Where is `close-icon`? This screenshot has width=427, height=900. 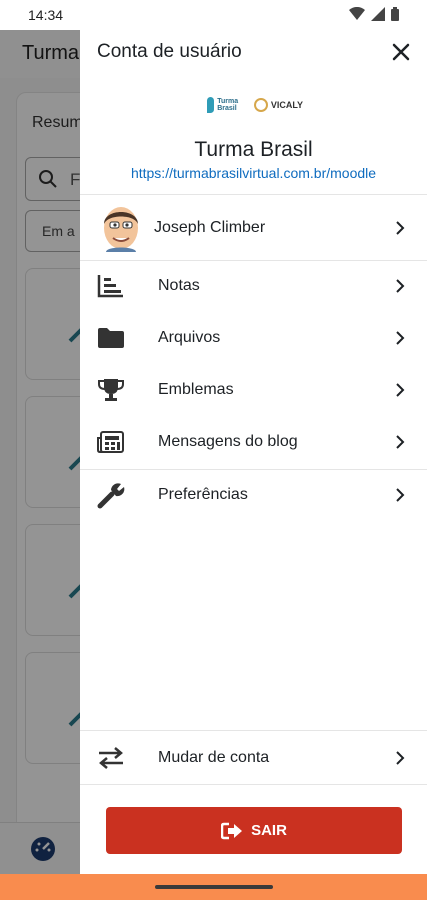
close-icon is located at coordinates (401, 52).